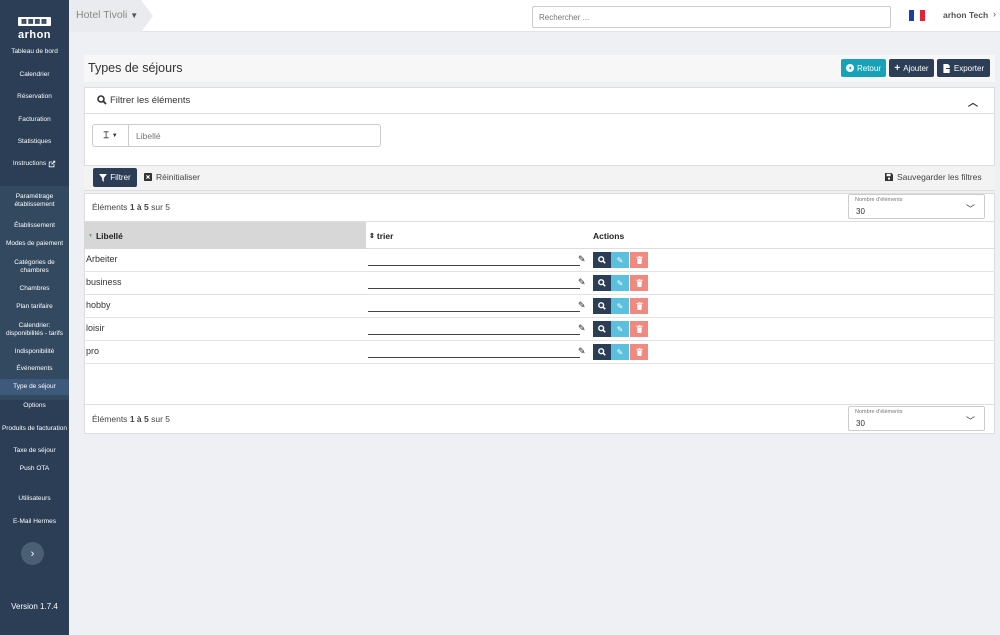  Describe the element at coordinates (939, 177) in the screenshot. I see `save-filters-label: Sauvegarder les filtres` at that location.